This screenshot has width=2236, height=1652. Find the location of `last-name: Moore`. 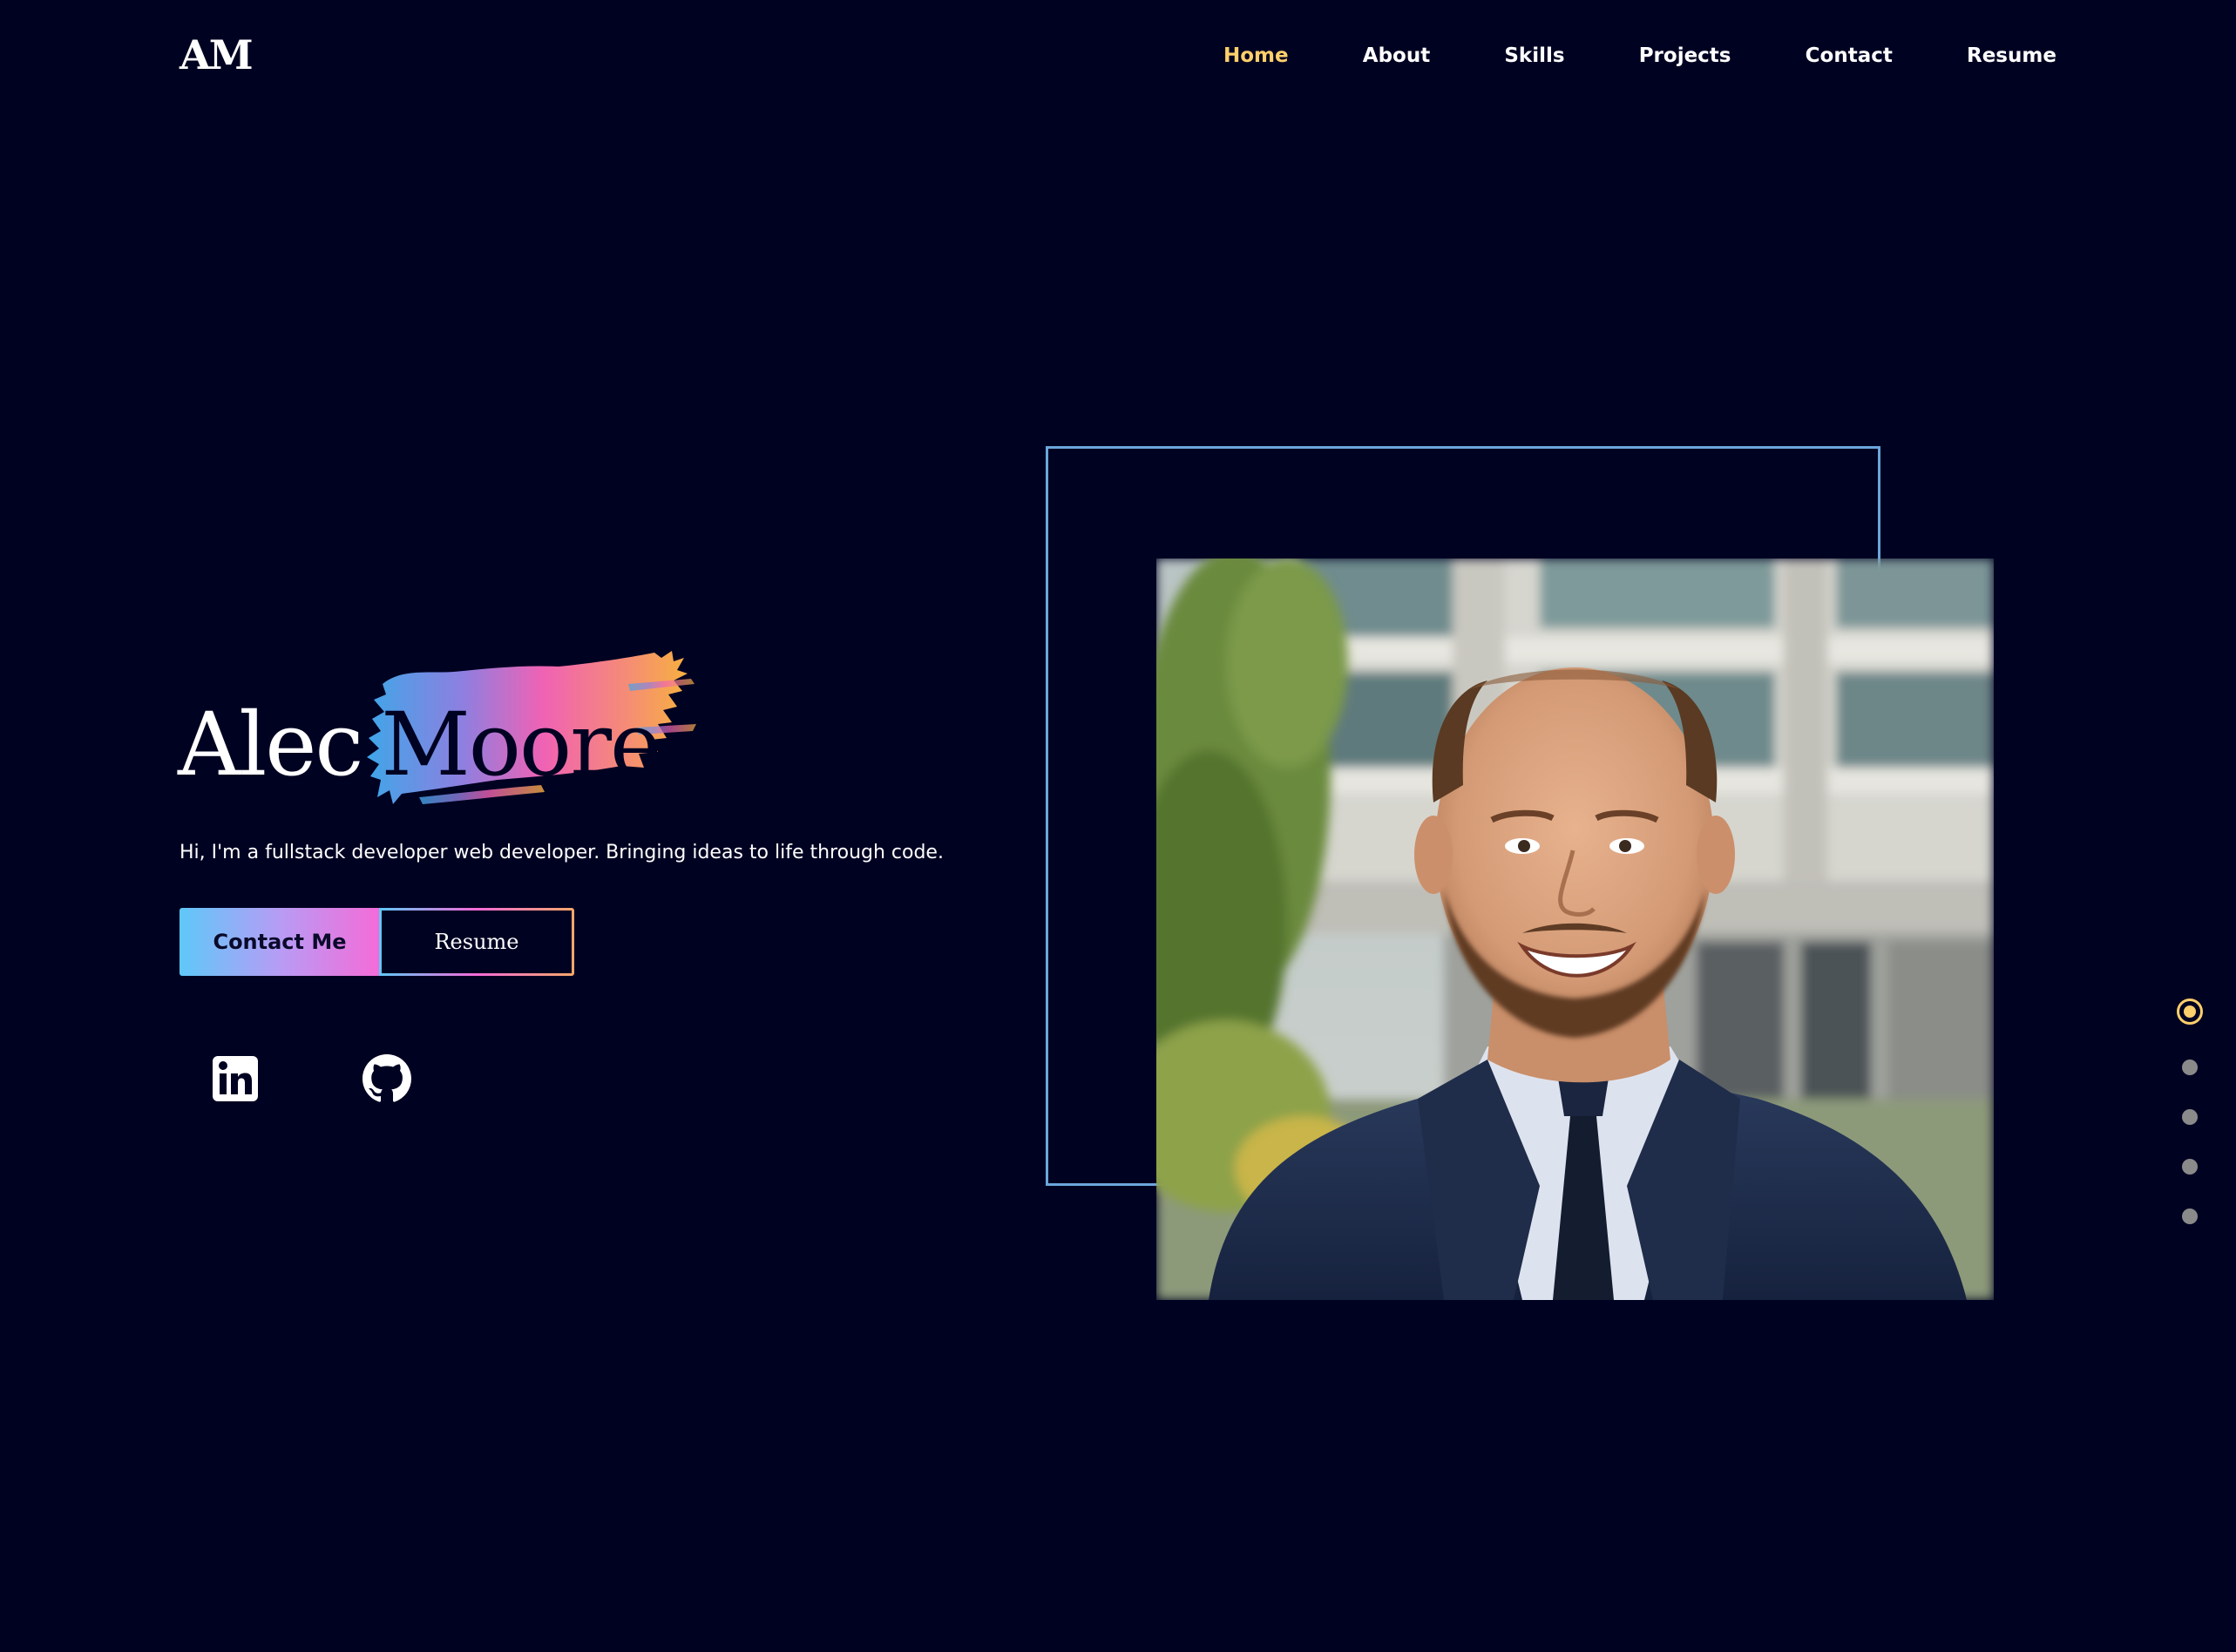

last-name: Moore is located at coordinates (521, 745).